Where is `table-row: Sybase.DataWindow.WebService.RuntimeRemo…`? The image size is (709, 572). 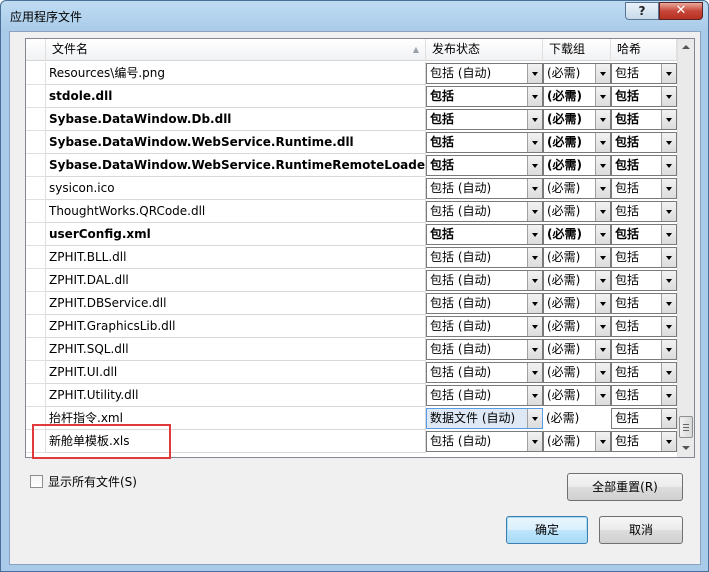
table-row: Sybase.DataWindow.WebService.RuntimeRemo… is located at coordinates (351, 165).